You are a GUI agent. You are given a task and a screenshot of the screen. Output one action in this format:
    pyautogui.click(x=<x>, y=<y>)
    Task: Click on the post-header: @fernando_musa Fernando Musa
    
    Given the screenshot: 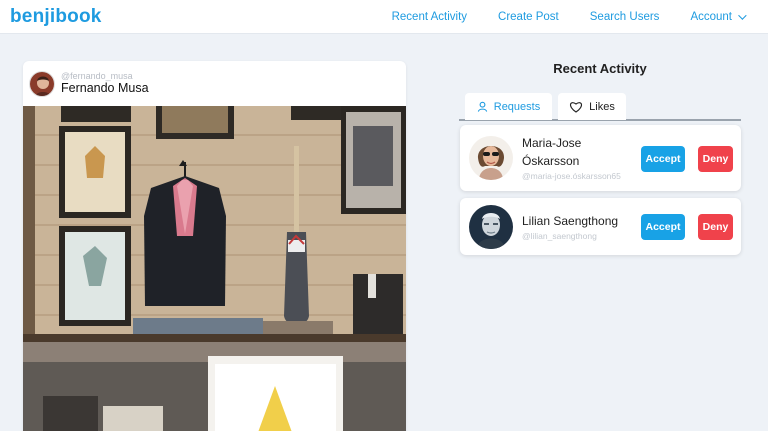 What is the action you would take?
    pyautogui.click(x=214, y=83)
    